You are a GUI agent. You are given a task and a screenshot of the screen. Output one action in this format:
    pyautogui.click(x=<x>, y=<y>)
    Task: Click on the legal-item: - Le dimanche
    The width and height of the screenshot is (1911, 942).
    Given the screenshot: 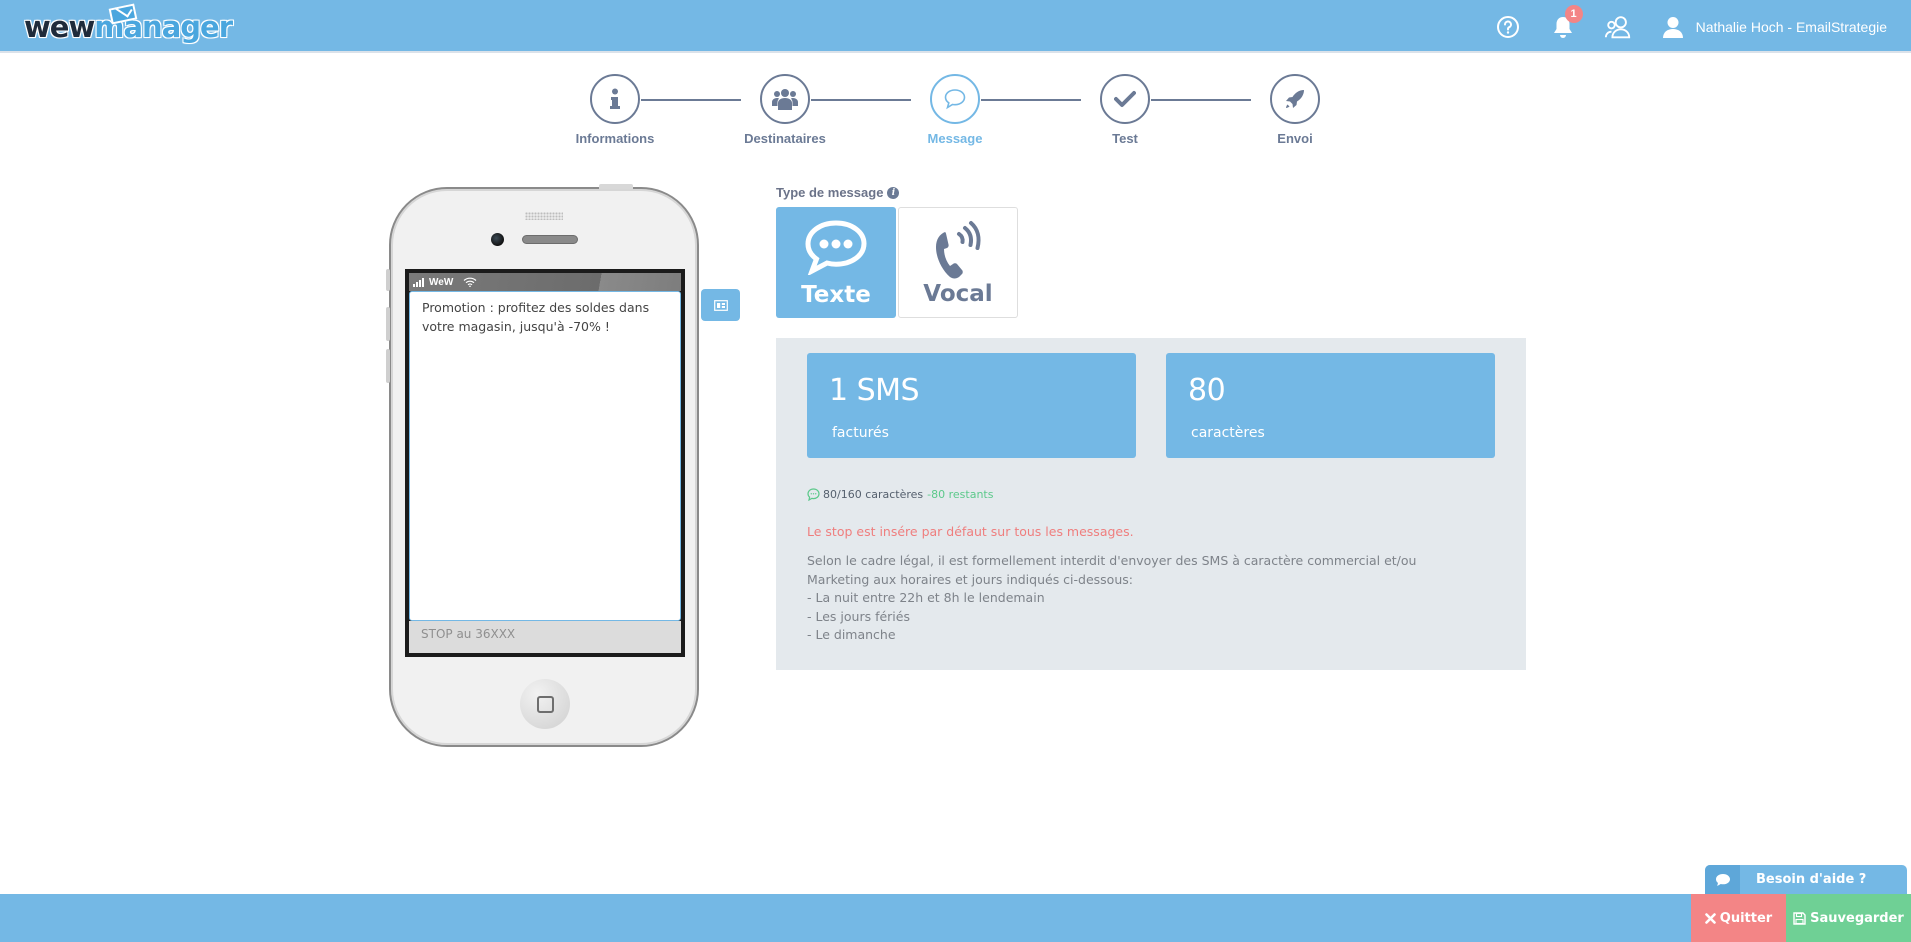 What is the action you would take?
    pyautogui.click(x=851, y=634)
    